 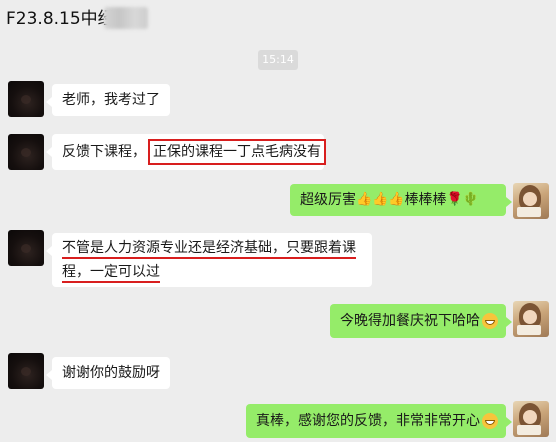 What do you see at coordinates (278, 60) in the screenshot?
I see `message-timestamp: 15:14` at bounding box center [278, 60].